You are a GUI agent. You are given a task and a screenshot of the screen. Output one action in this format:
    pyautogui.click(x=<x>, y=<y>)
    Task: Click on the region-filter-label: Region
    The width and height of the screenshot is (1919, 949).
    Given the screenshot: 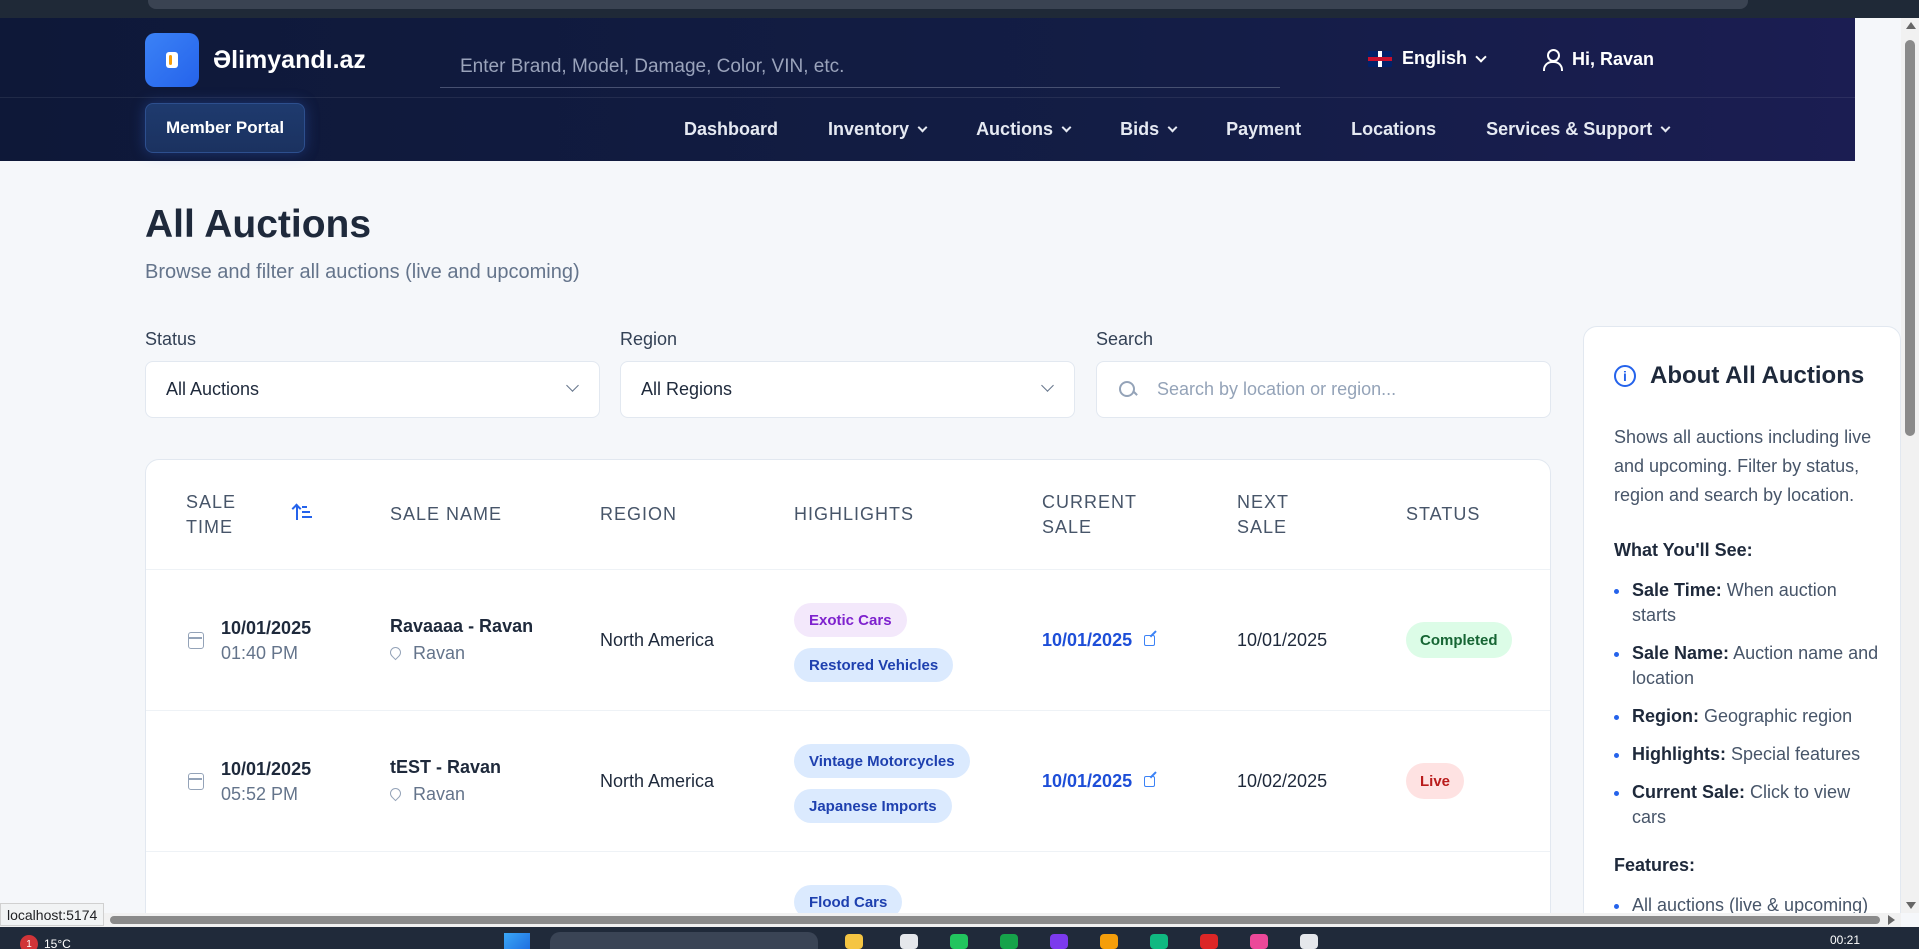 What is the action you would take?
    pyautogui.click(x=649, y=339)
    